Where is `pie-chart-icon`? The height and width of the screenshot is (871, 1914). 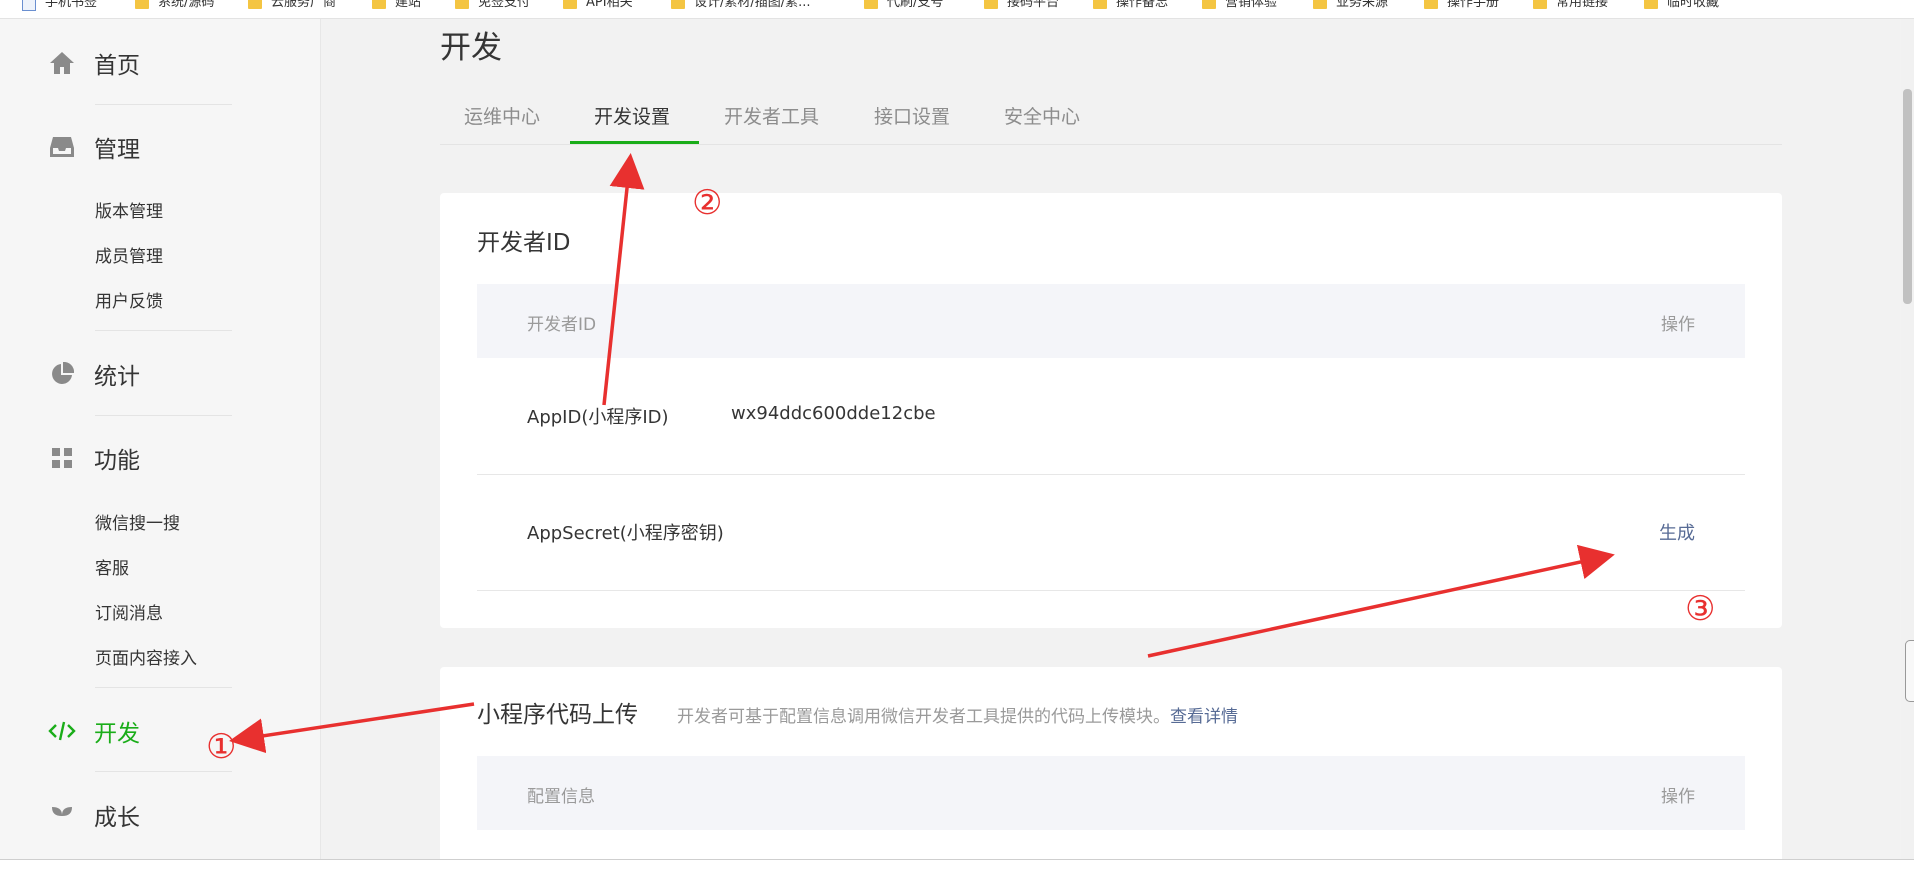
pie-chart-icon is located at coordinates (62, 374).